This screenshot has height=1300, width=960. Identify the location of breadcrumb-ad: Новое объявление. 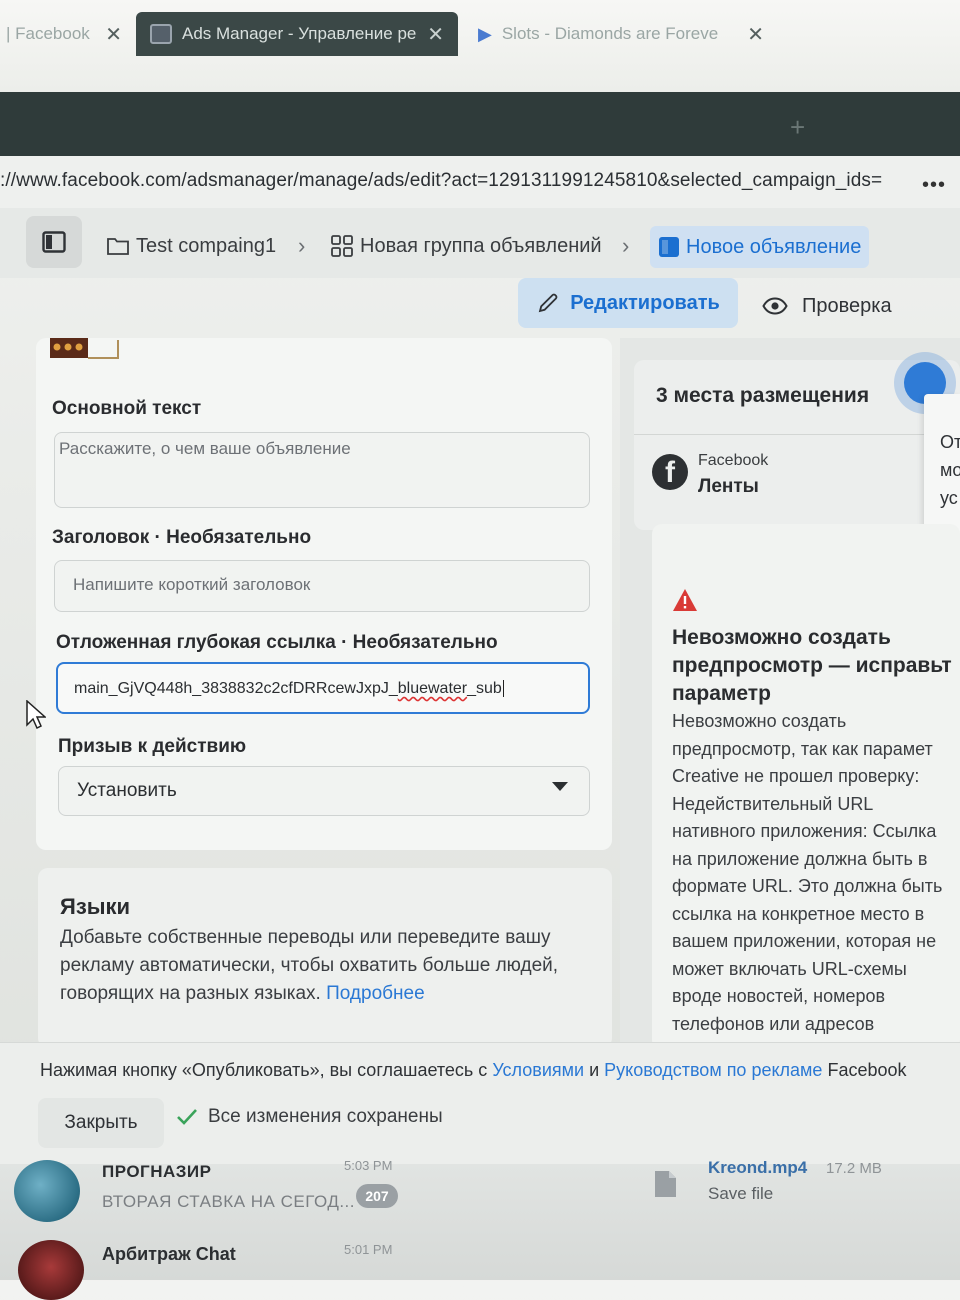
(760, 247).